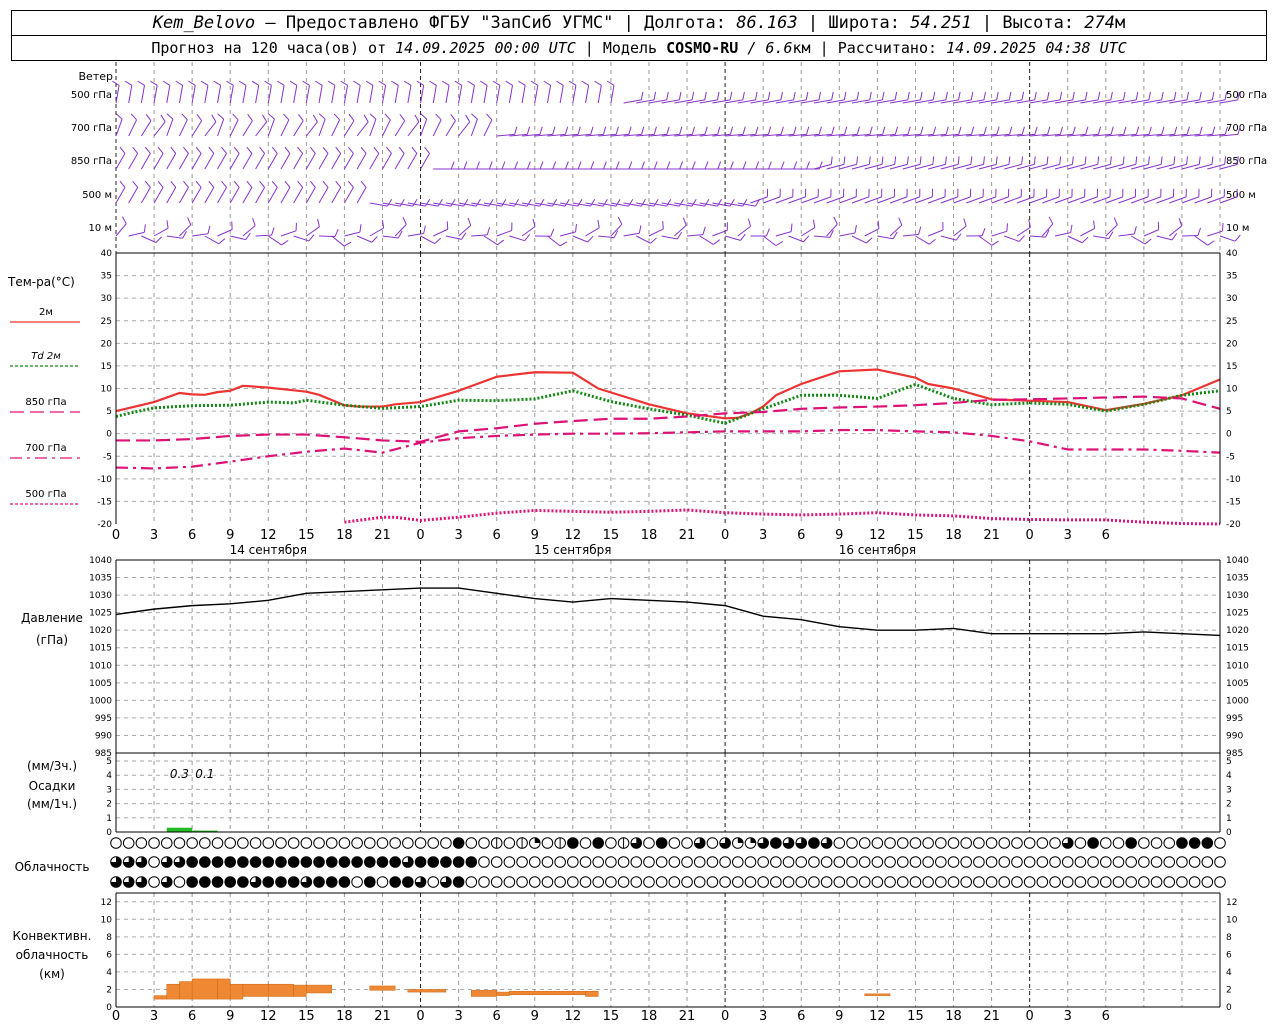 The height and width of the screenshot is (1024, 1280). I want to click on temp-legend-label: Td 2м, so click(46, 356).